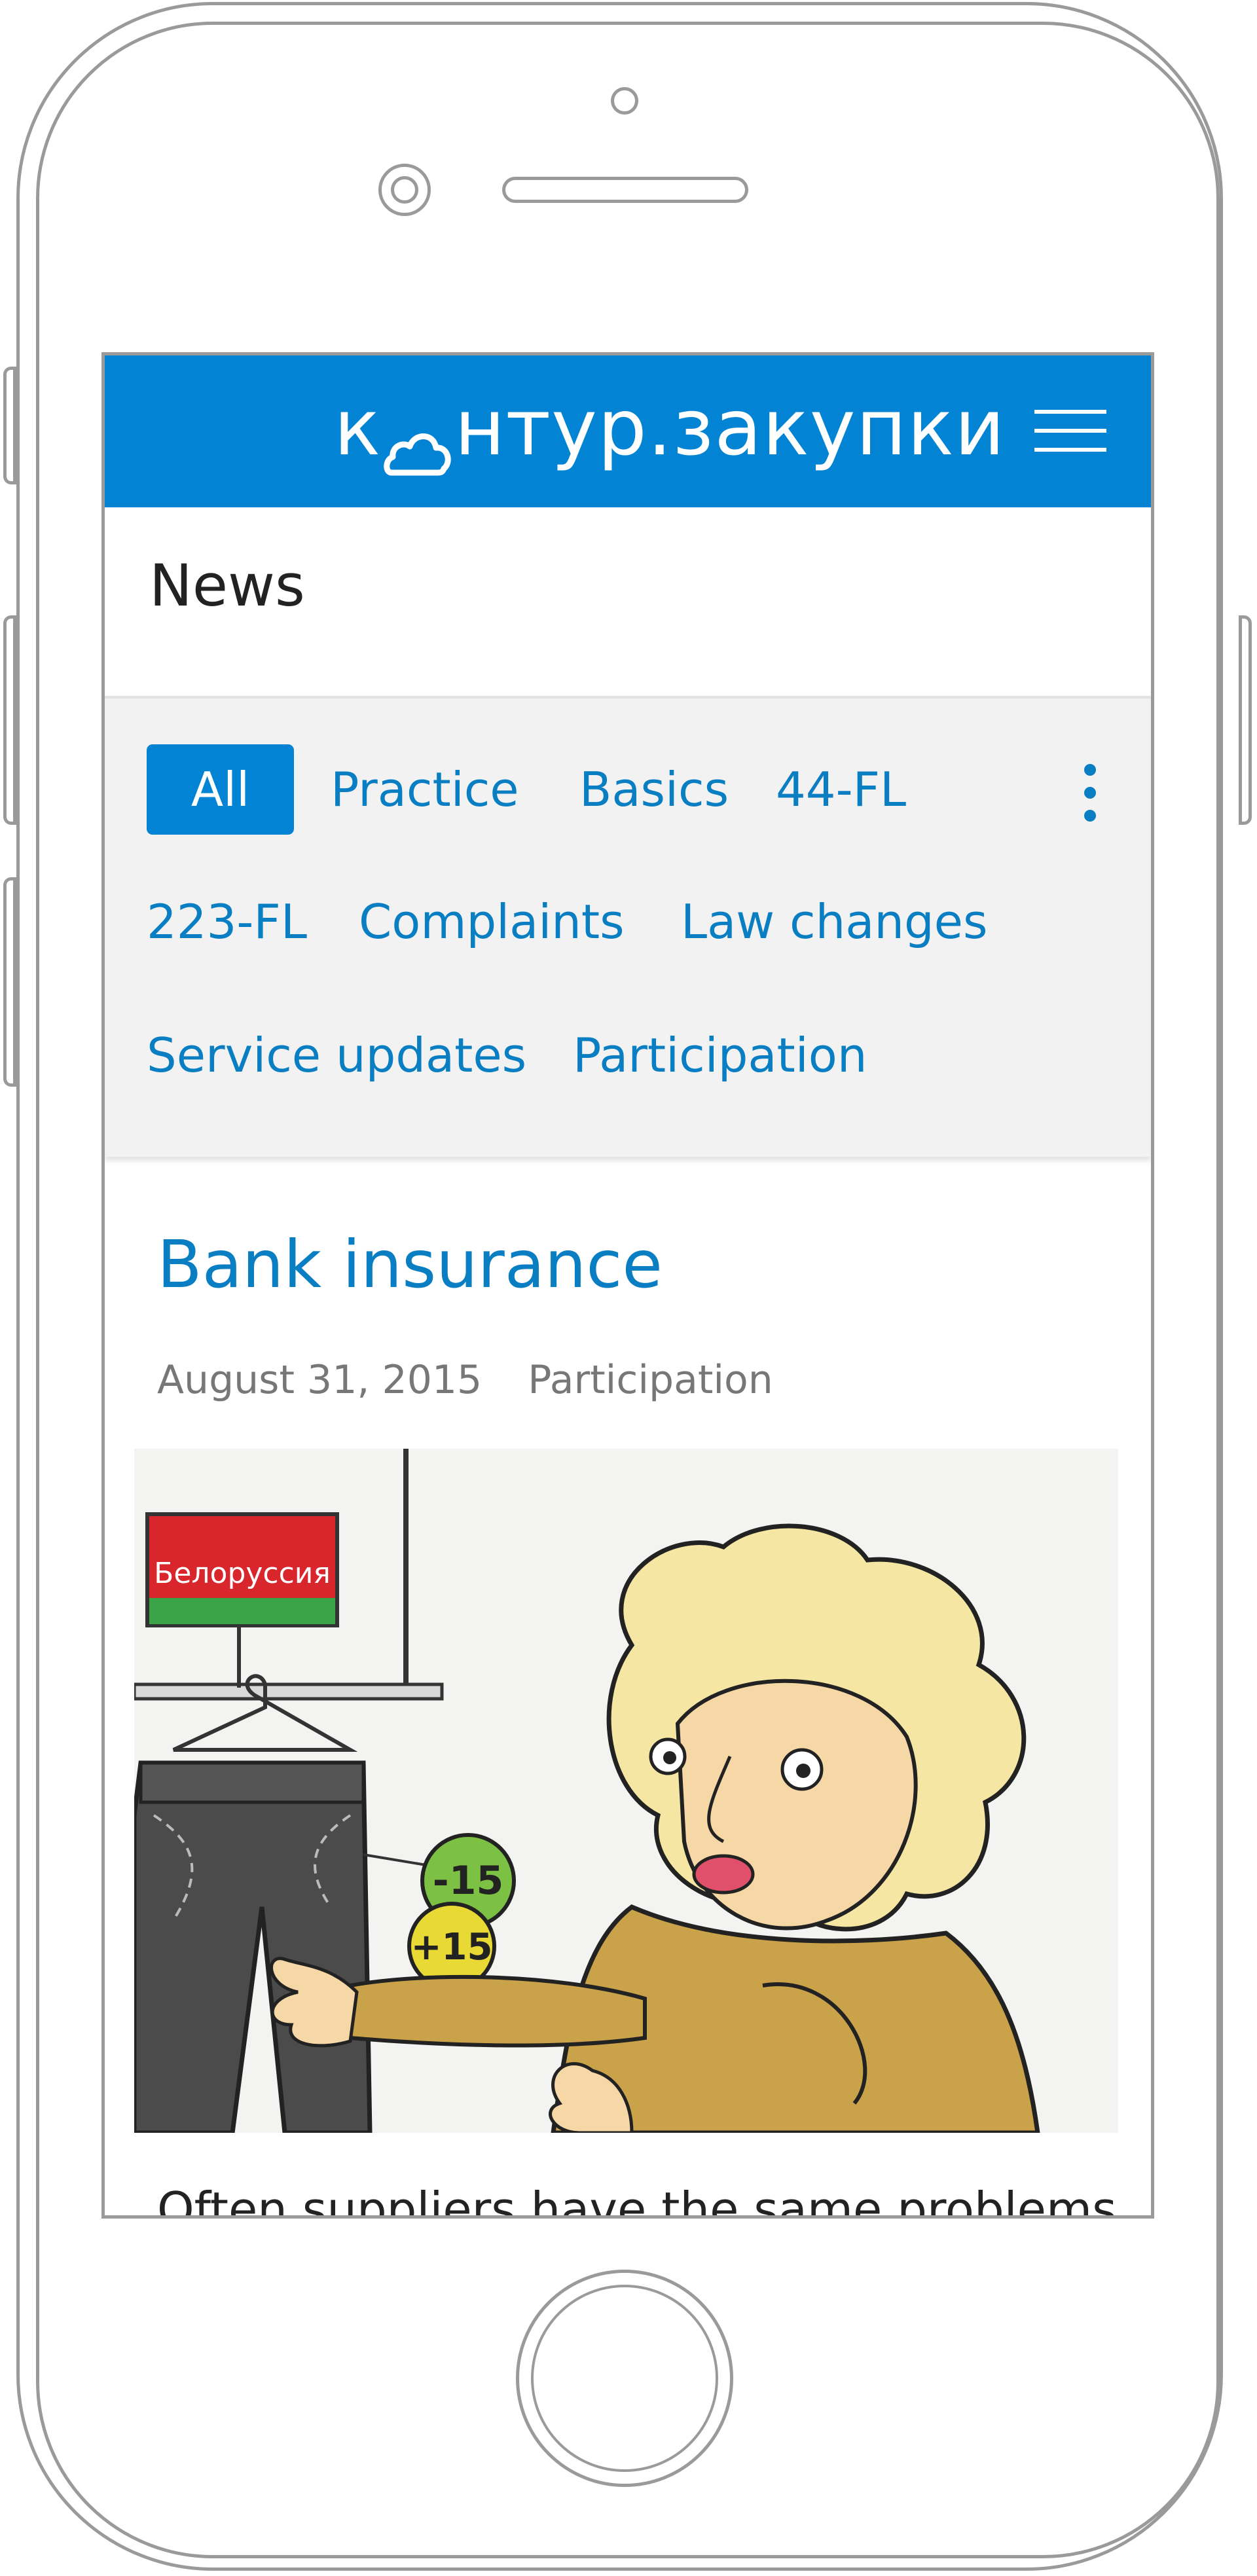 The image size is (1257, 2576). Describe the element at coordinates (320, 1380) in the screenshot. I see `article-date: August 31, 2015` at that location.